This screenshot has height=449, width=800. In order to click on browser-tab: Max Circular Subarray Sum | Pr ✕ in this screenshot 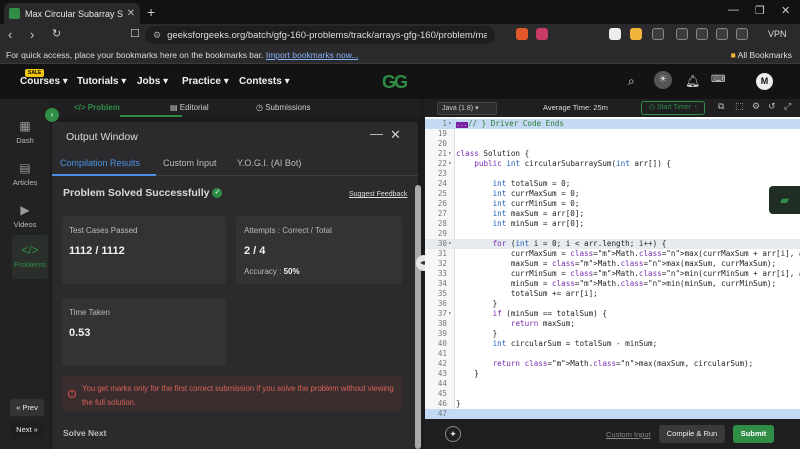, I will do `click(72, 13)`.